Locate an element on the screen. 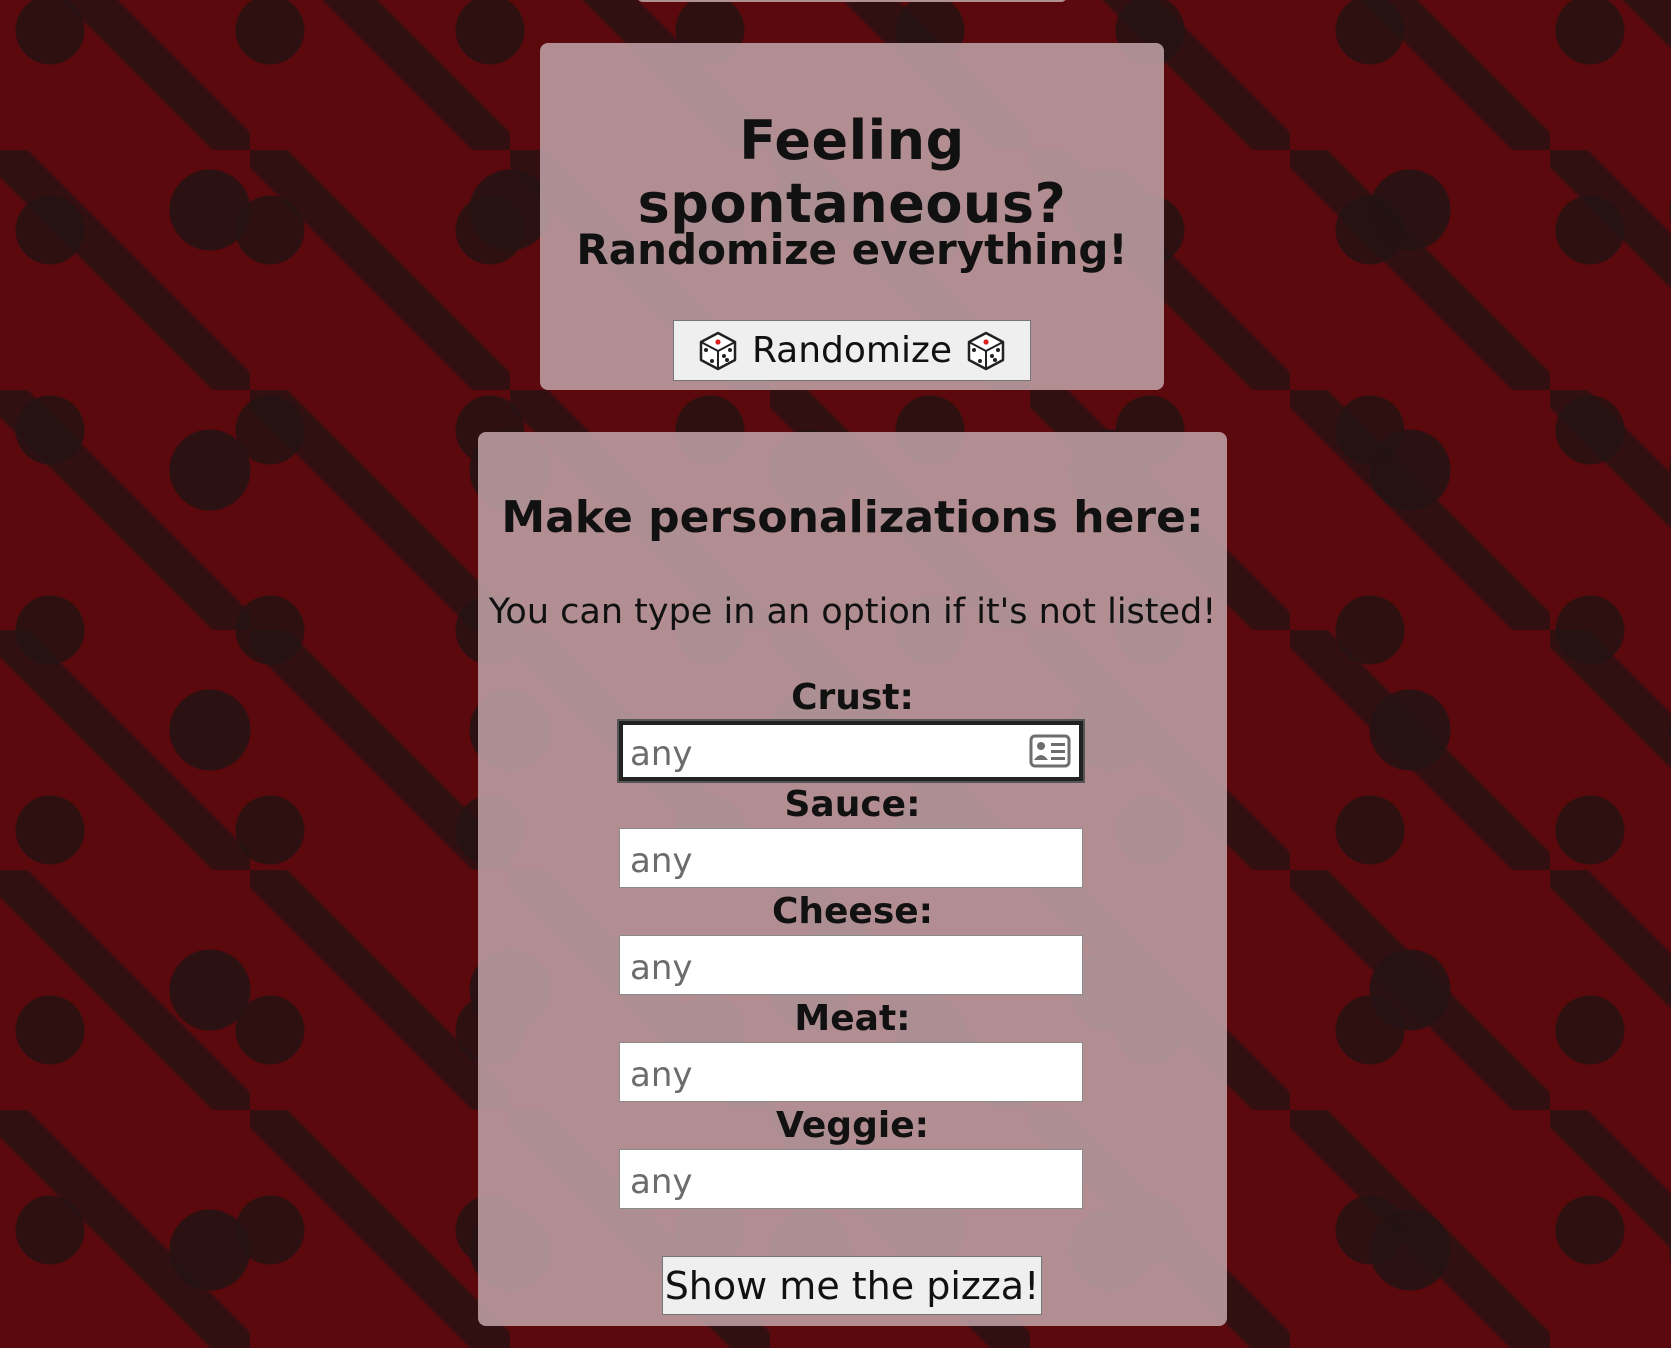  personalization-title: Make personalizations here: is located at coordinates (852, 517).